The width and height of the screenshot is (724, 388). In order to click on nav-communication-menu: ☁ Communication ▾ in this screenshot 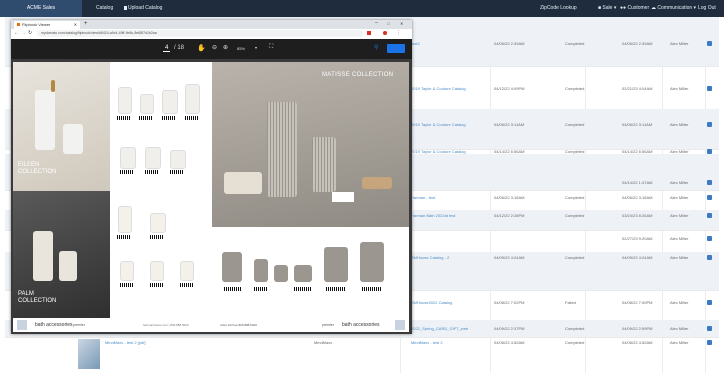, I will do `click(673, 8)`.